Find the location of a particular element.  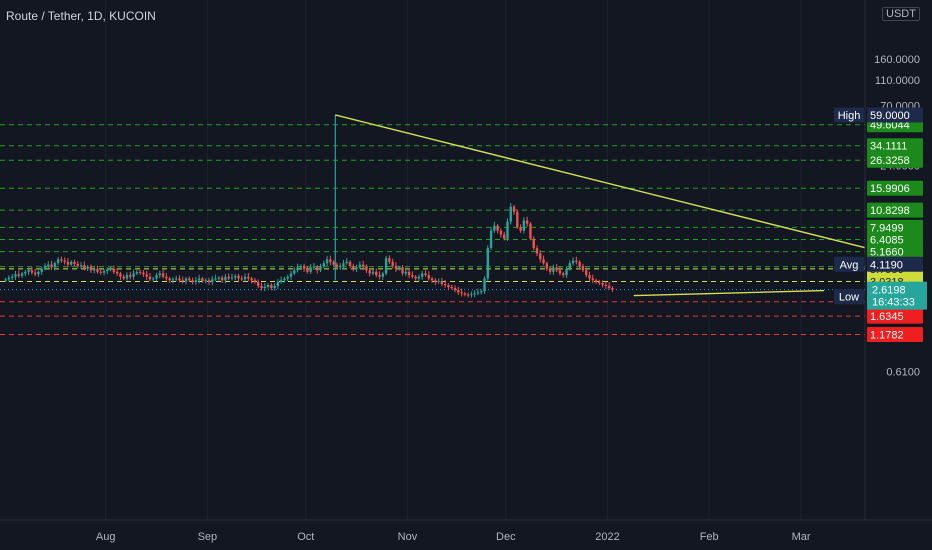

currency-button: USDT is located at coordinates (901, 14).